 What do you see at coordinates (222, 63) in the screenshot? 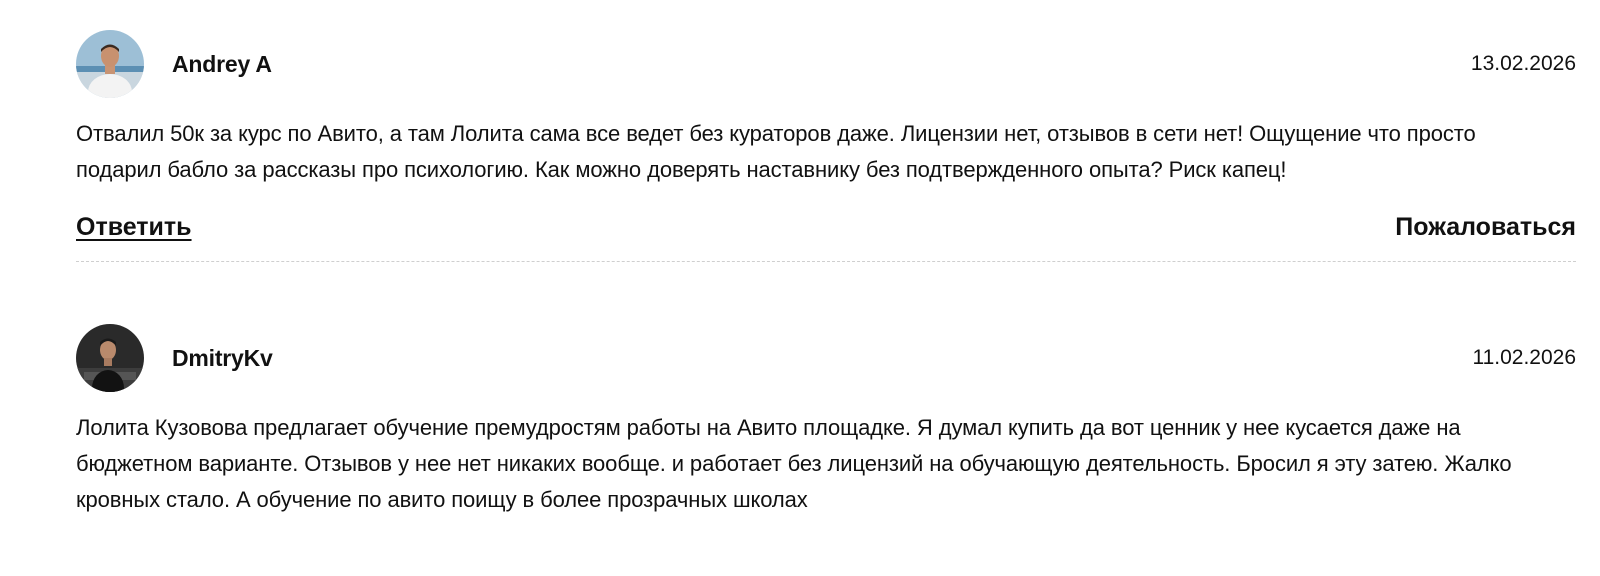
I see `review-author: Andrey A` at bounding box center [222, 63].